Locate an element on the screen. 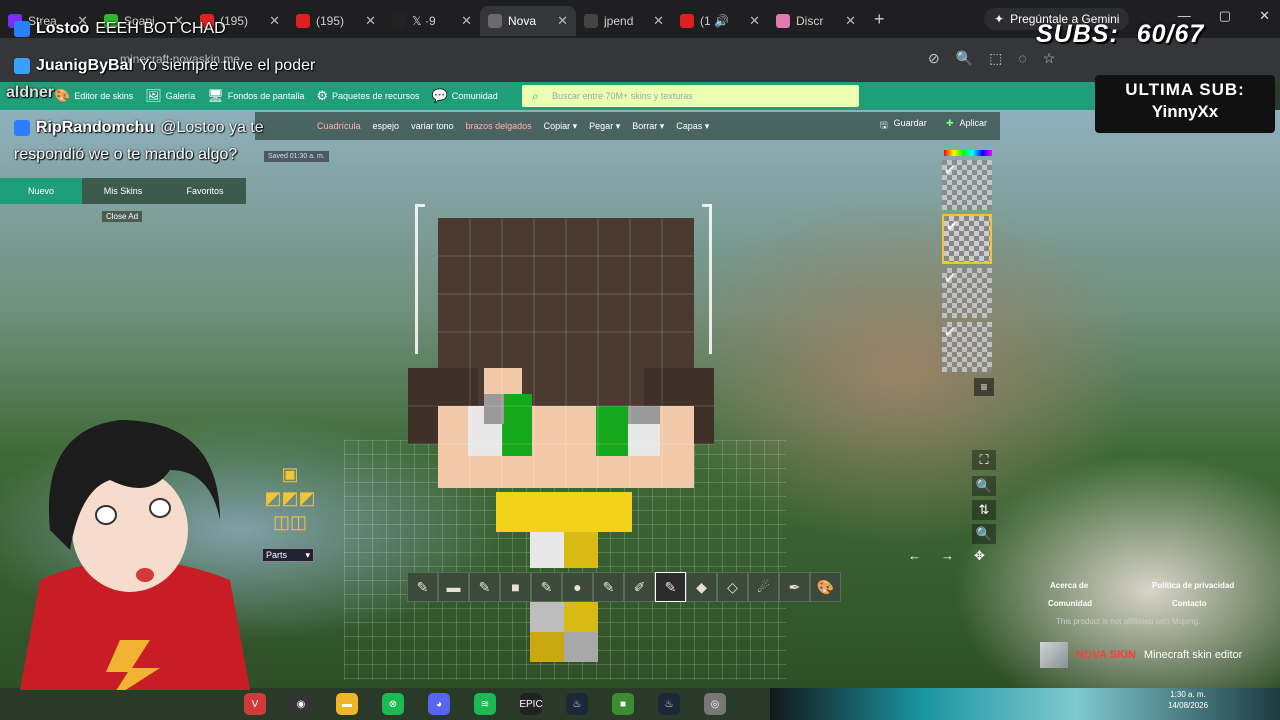 The width and height of the screenshot is (1280, 720). avatar-eye-right is located at coordinates (160, 508).